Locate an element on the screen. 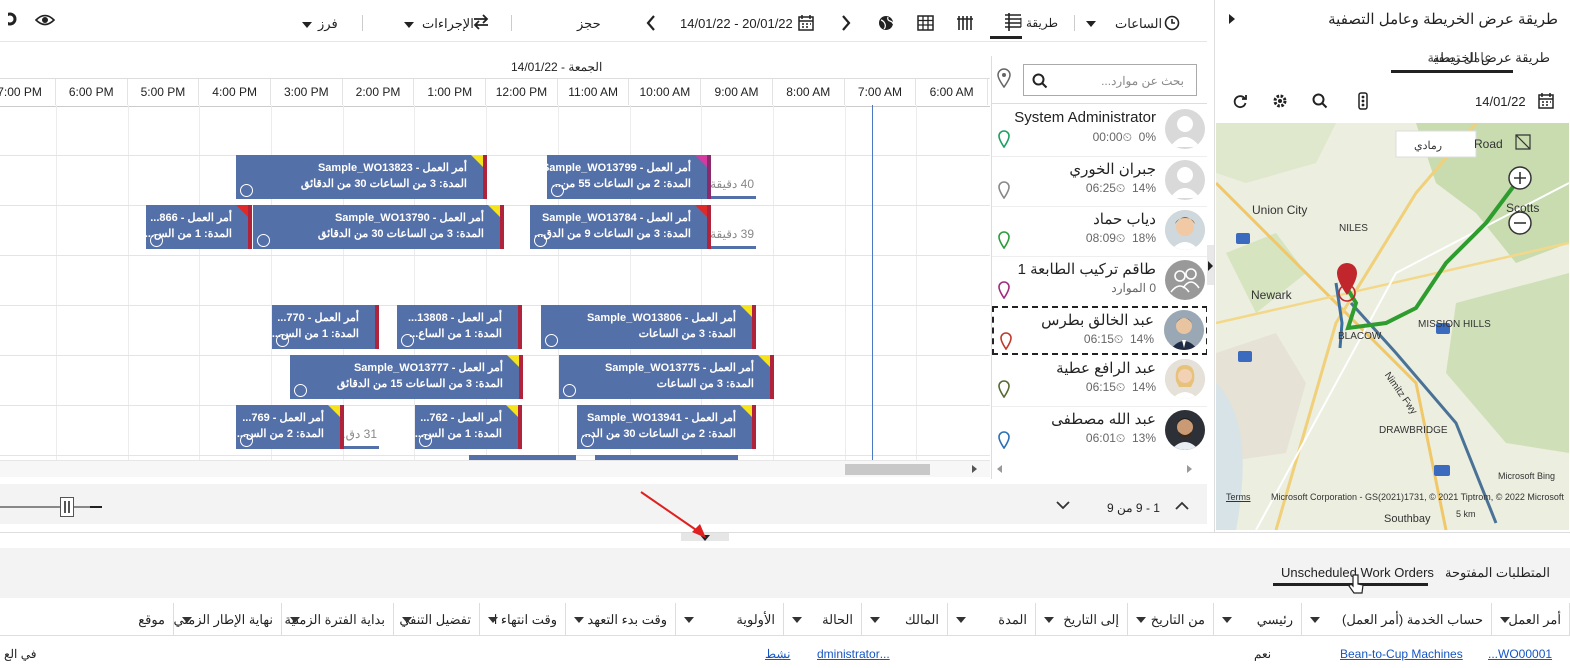  column-header: أمر العمل is located at coordinates (1531, 619).